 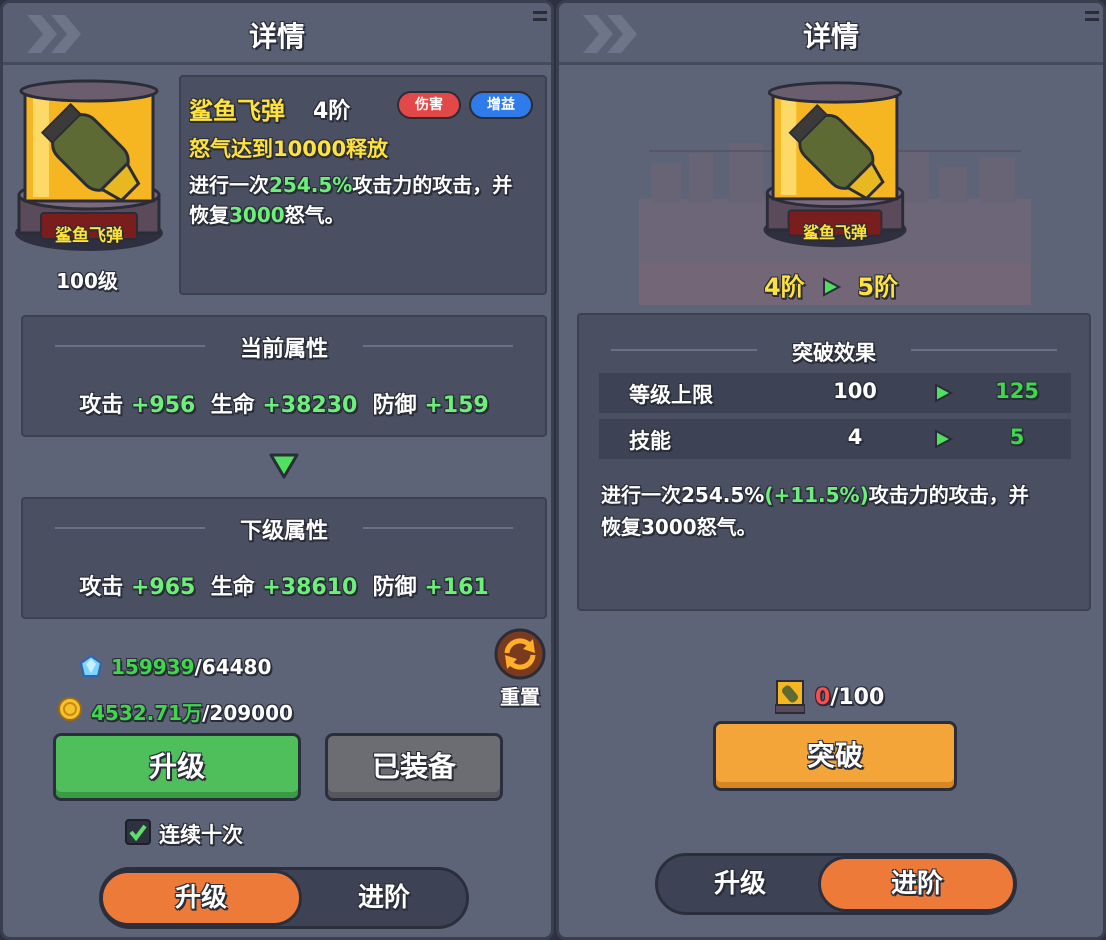 I want to click on breakthrough-button: 突破, so click(x=835, y=756).